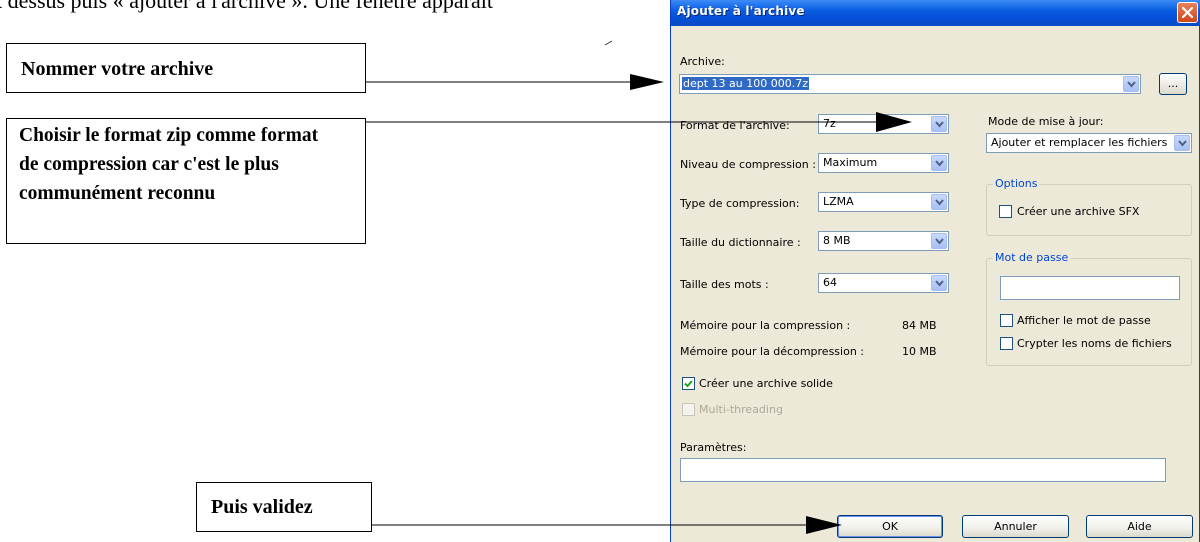  What do you see at coordinates (765, 325) in the screenshot?
I see `memory-compression-label: Mémoire pour la compression :` at bounding box center [765, 325].